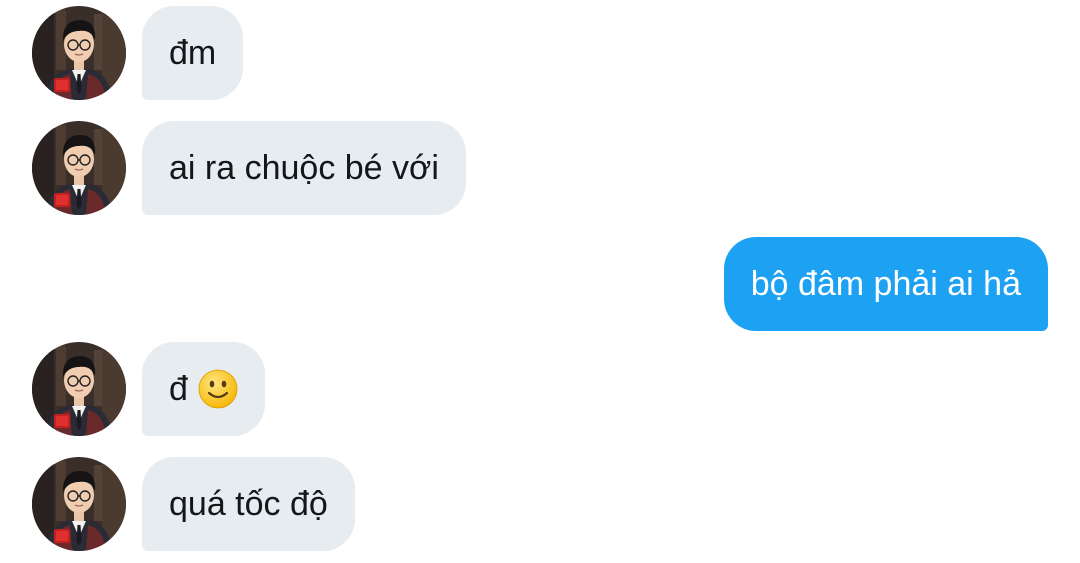 The width and height of the screenshot is (1080, 563). I want to click on incoming-message-bubble: đm, so click(193, 53).